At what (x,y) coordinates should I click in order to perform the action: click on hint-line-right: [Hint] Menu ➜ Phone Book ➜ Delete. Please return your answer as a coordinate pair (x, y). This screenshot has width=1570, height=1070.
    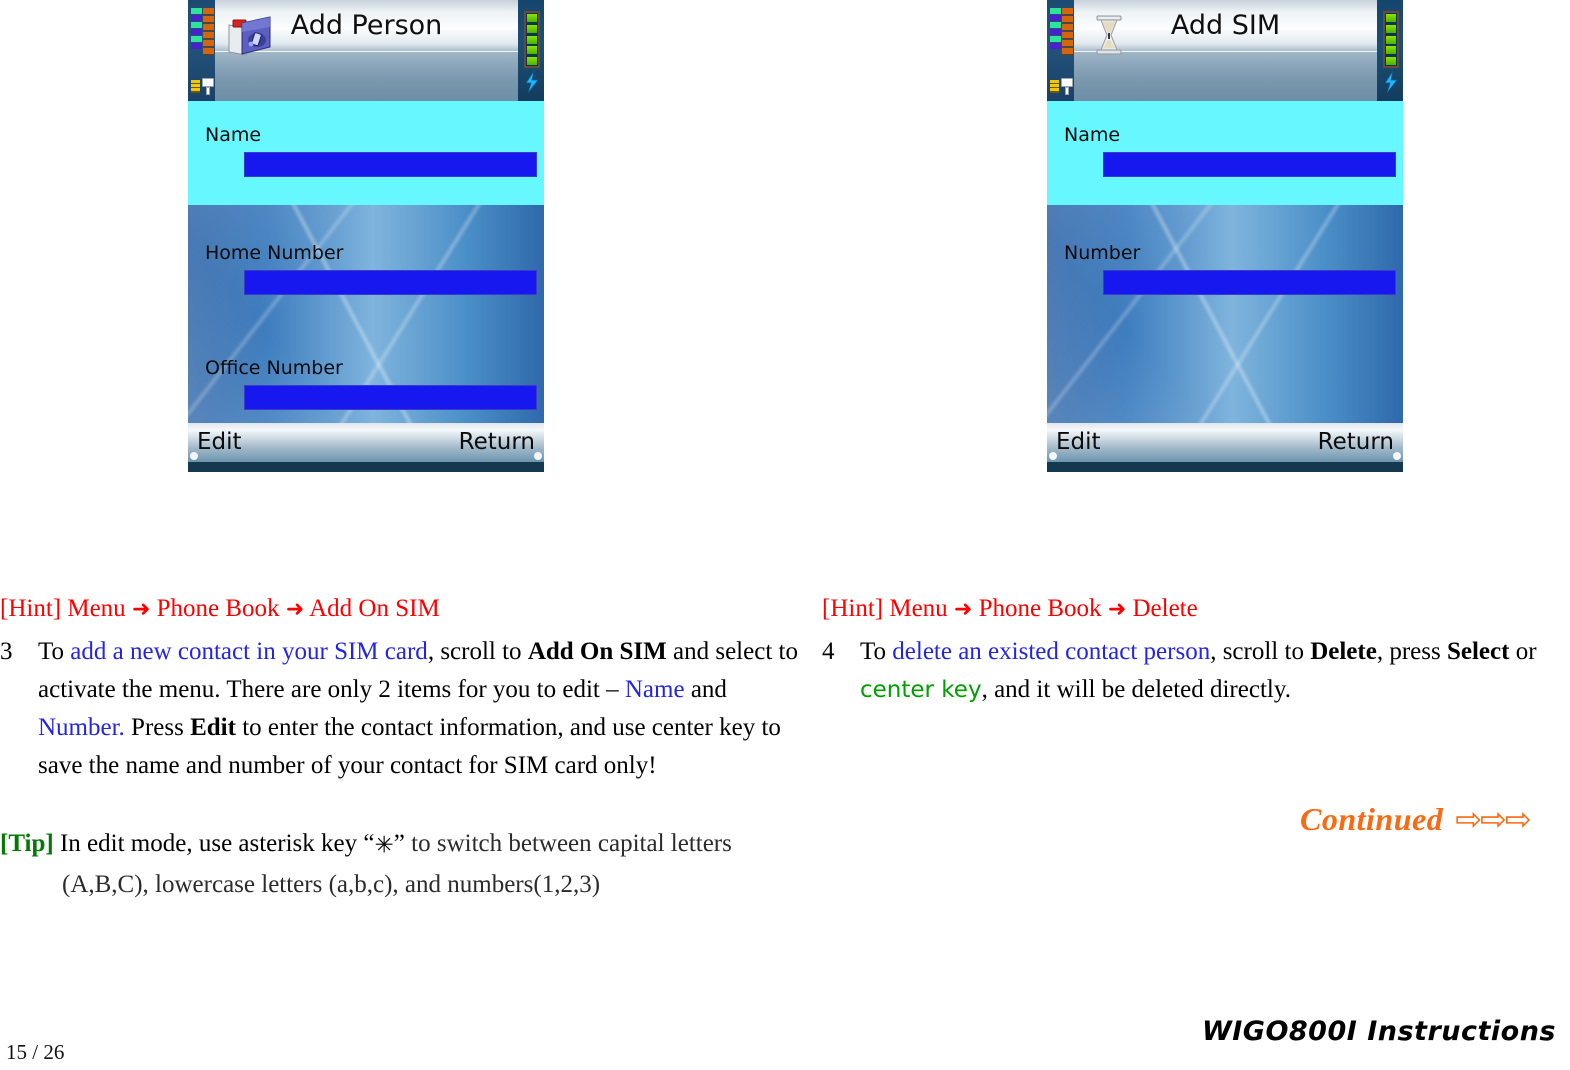
    Looking at the image, I should click on (1192, 609).